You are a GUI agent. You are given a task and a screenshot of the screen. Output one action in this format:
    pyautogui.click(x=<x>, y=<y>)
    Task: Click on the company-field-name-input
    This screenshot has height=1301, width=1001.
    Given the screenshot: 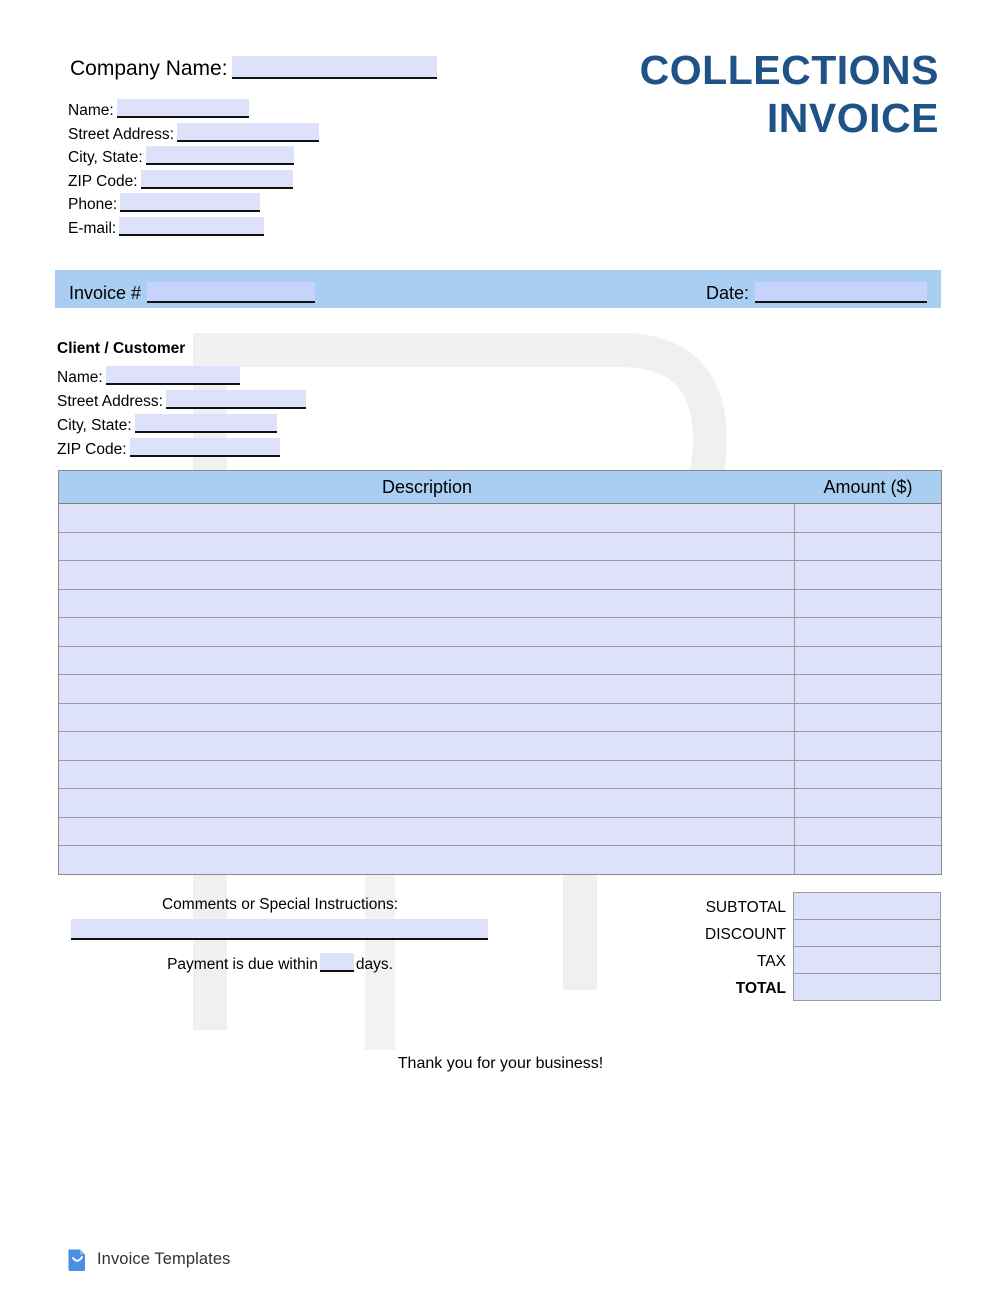 What is the action you would take?
    pyautogui.click(x=182, y=108)
    